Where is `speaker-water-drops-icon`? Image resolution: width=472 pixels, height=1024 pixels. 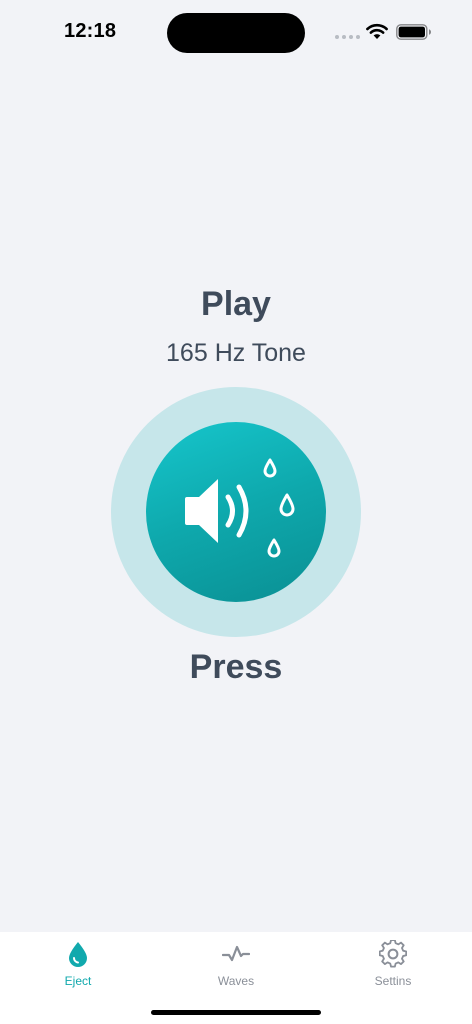
speaker-water-drops-icon is located at coordinates (240, 508).